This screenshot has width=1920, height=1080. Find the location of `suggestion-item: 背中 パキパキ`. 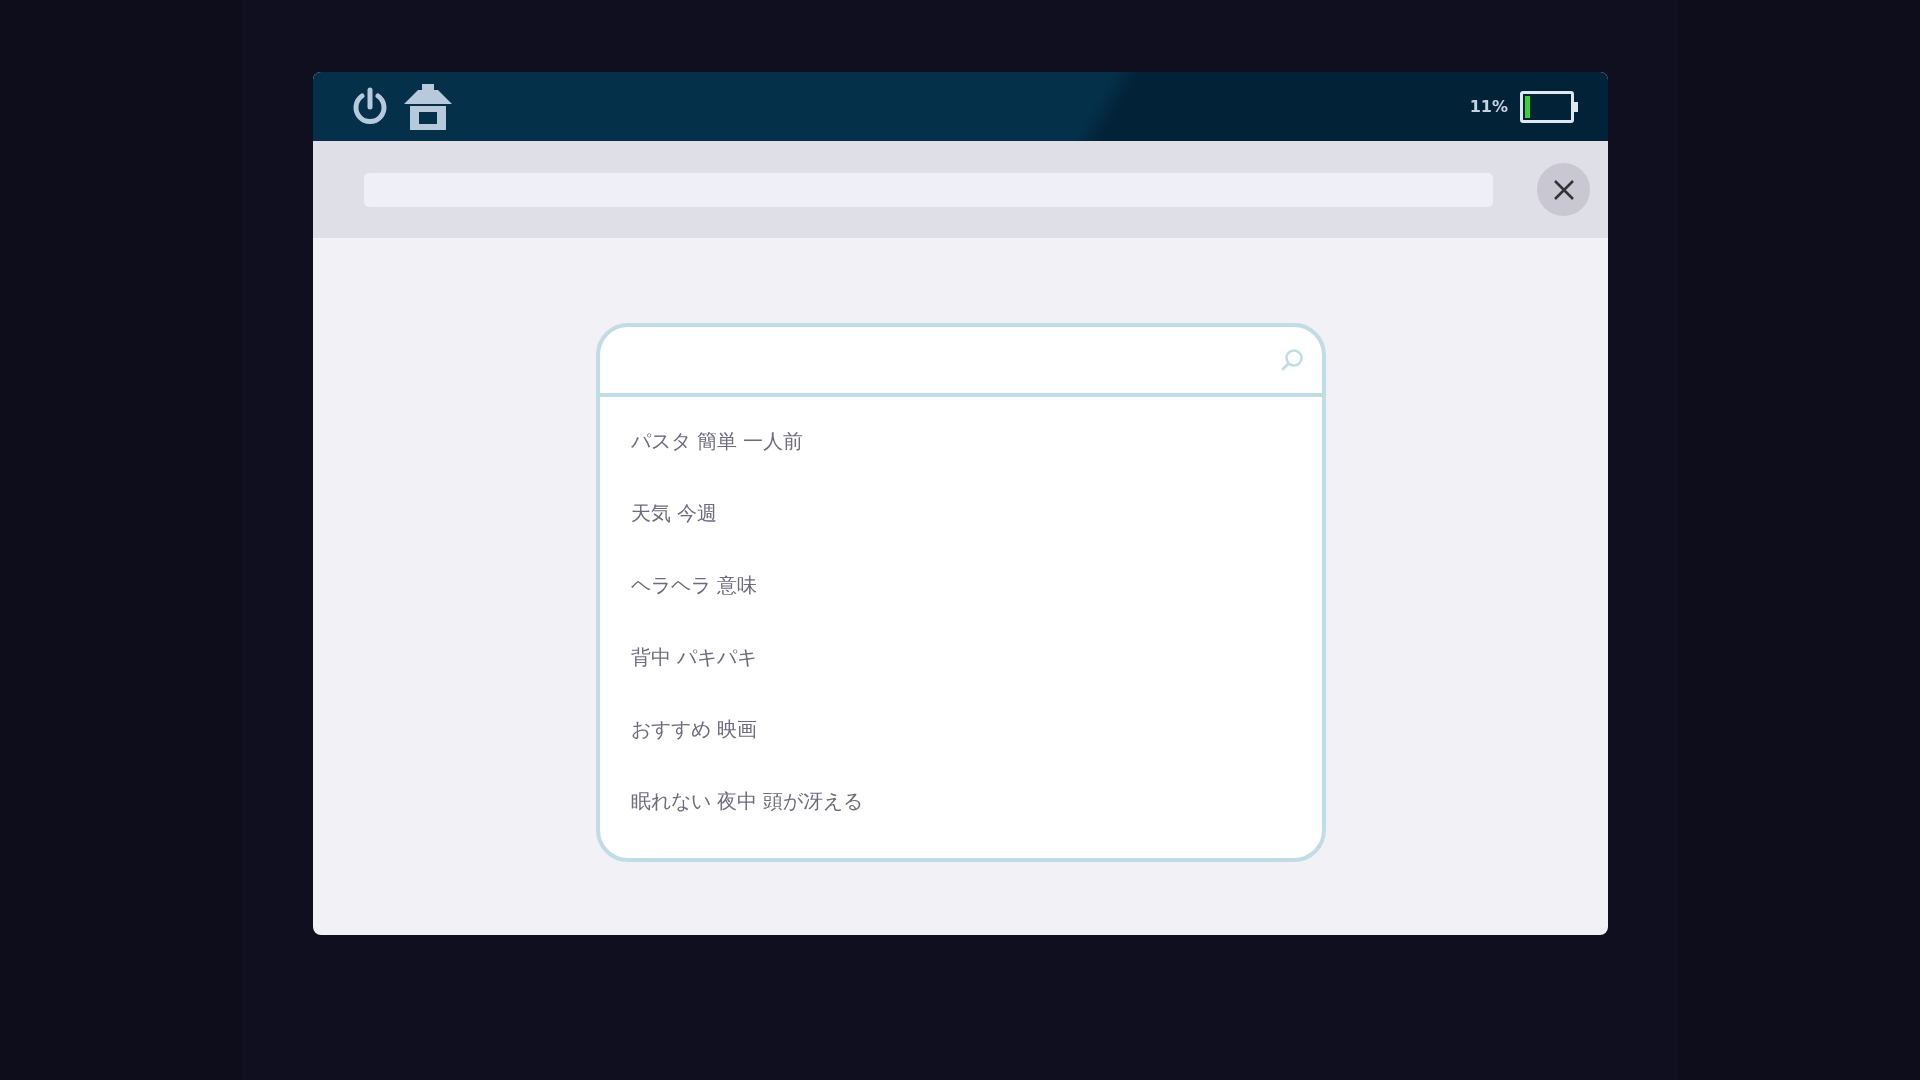

suggestion-item: 背中 パキパキ is located at coordinates (693, 657).